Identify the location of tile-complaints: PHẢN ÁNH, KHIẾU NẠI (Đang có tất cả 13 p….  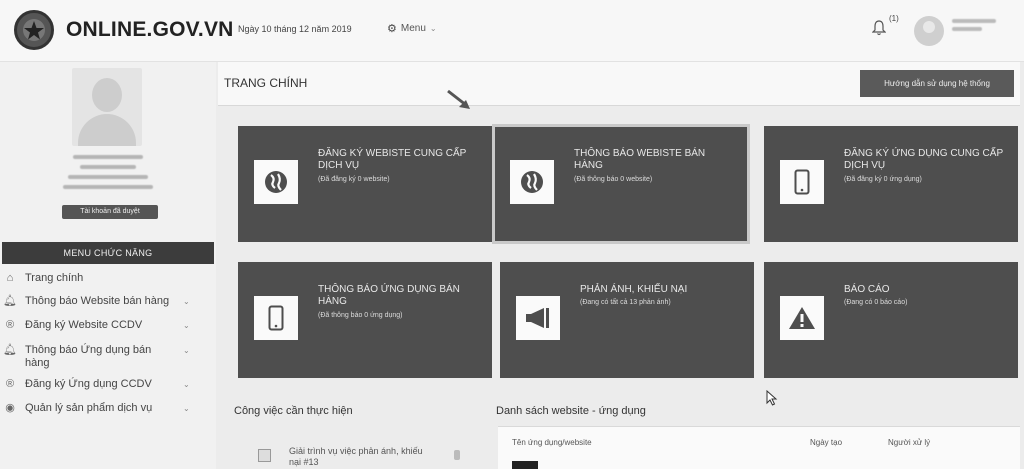
(627, 320).